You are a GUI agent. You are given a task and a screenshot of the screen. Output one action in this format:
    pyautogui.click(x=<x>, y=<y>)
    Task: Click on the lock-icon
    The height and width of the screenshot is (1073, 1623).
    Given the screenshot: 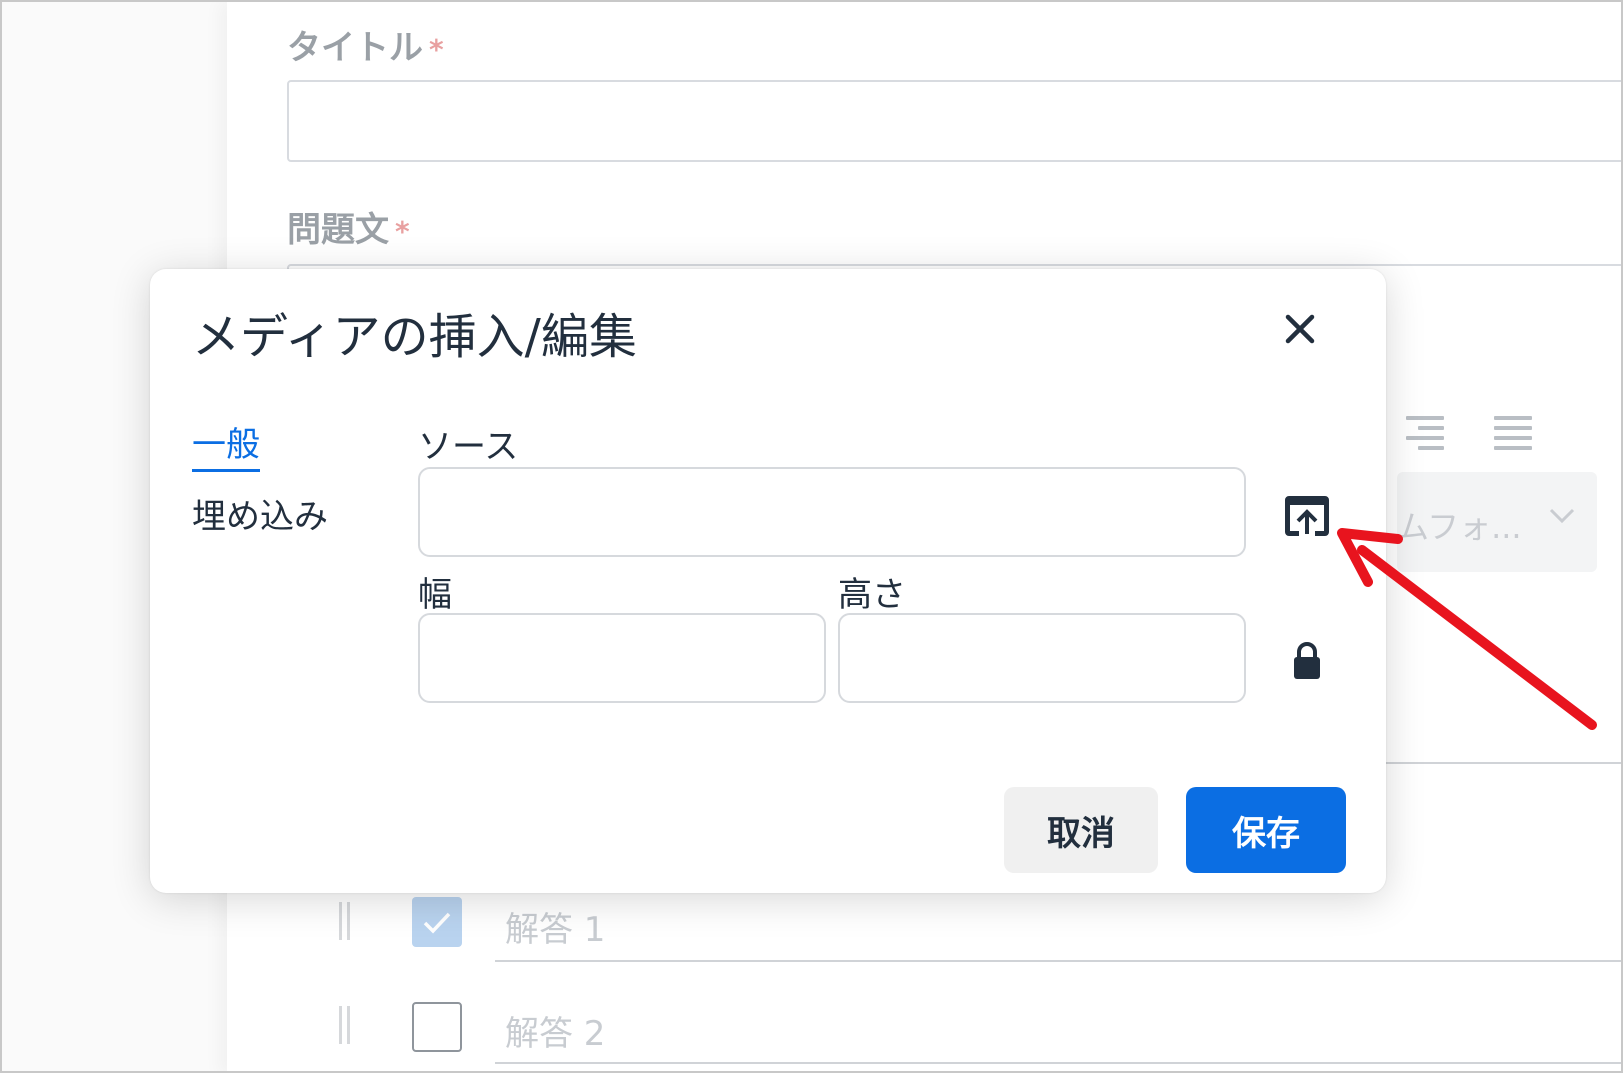 What is the action you would take?
    pyautogui.click(x=1307, y=660)
    